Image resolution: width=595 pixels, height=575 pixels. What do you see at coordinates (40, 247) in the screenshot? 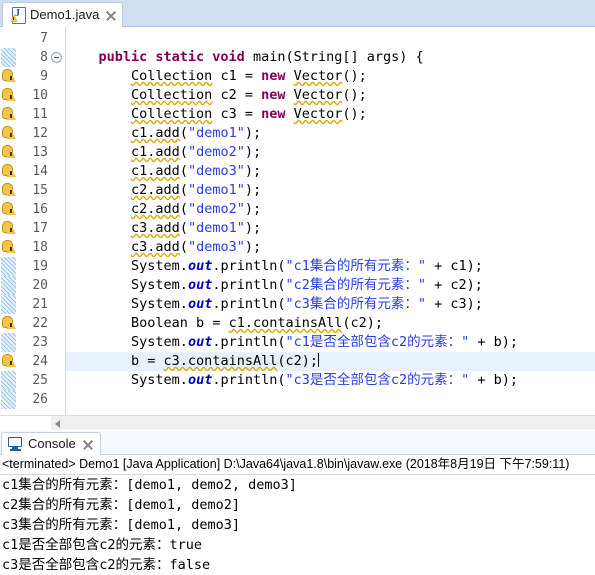
I see `line-number: 18` at bounding box center [40, 247].